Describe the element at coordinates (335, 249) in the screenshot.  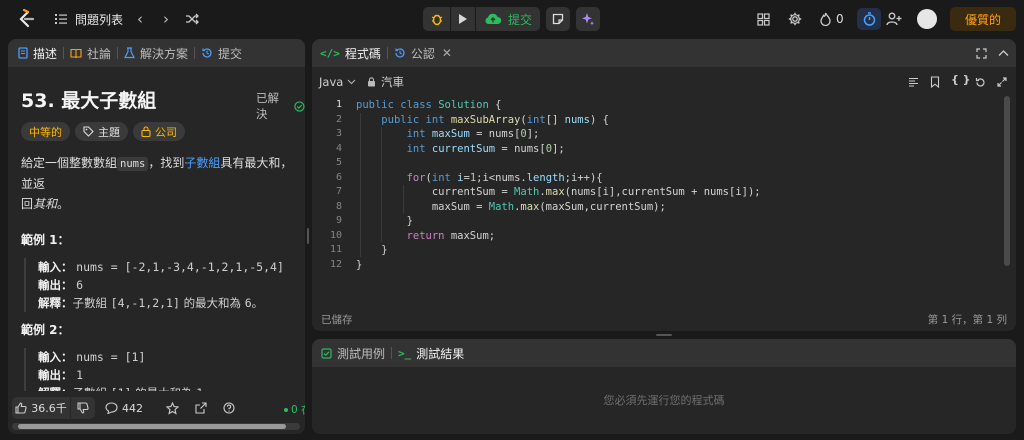
I see `line-number: 11` at that location.